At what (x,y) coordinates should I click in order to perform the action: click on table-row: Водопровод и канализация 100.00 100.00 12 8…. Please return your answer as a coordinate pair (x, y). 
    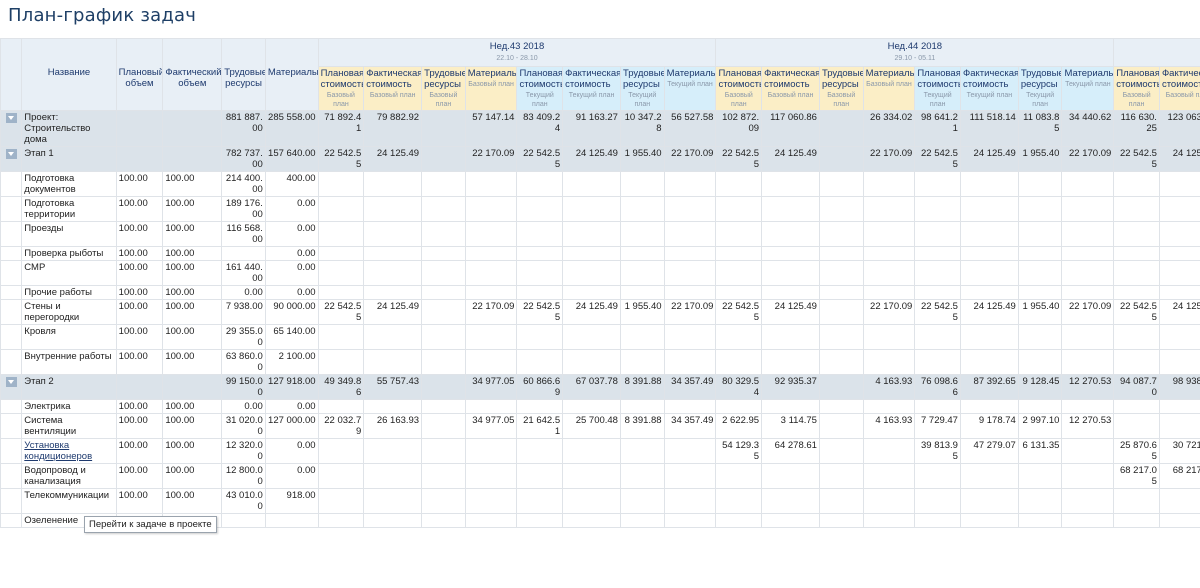
    Looking at the image, I should click on (600, 476).